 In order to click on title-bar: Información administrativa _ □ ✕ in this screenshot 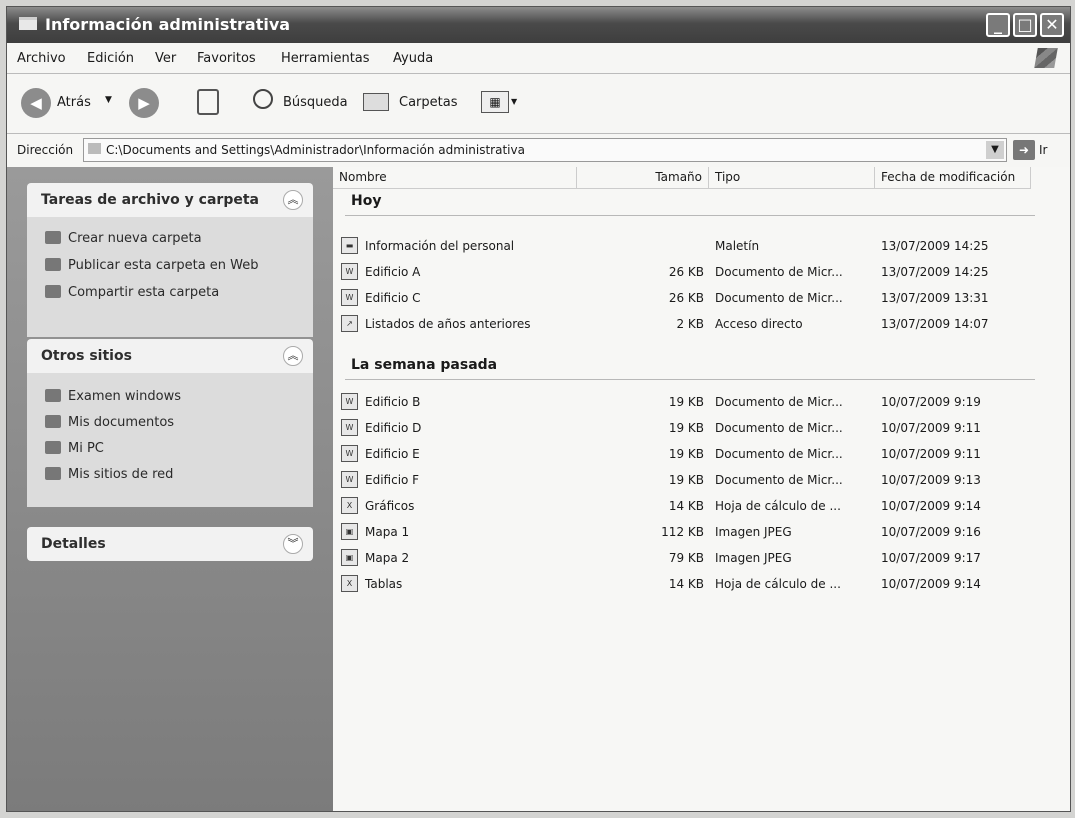, I will do `click(538, 25)`.